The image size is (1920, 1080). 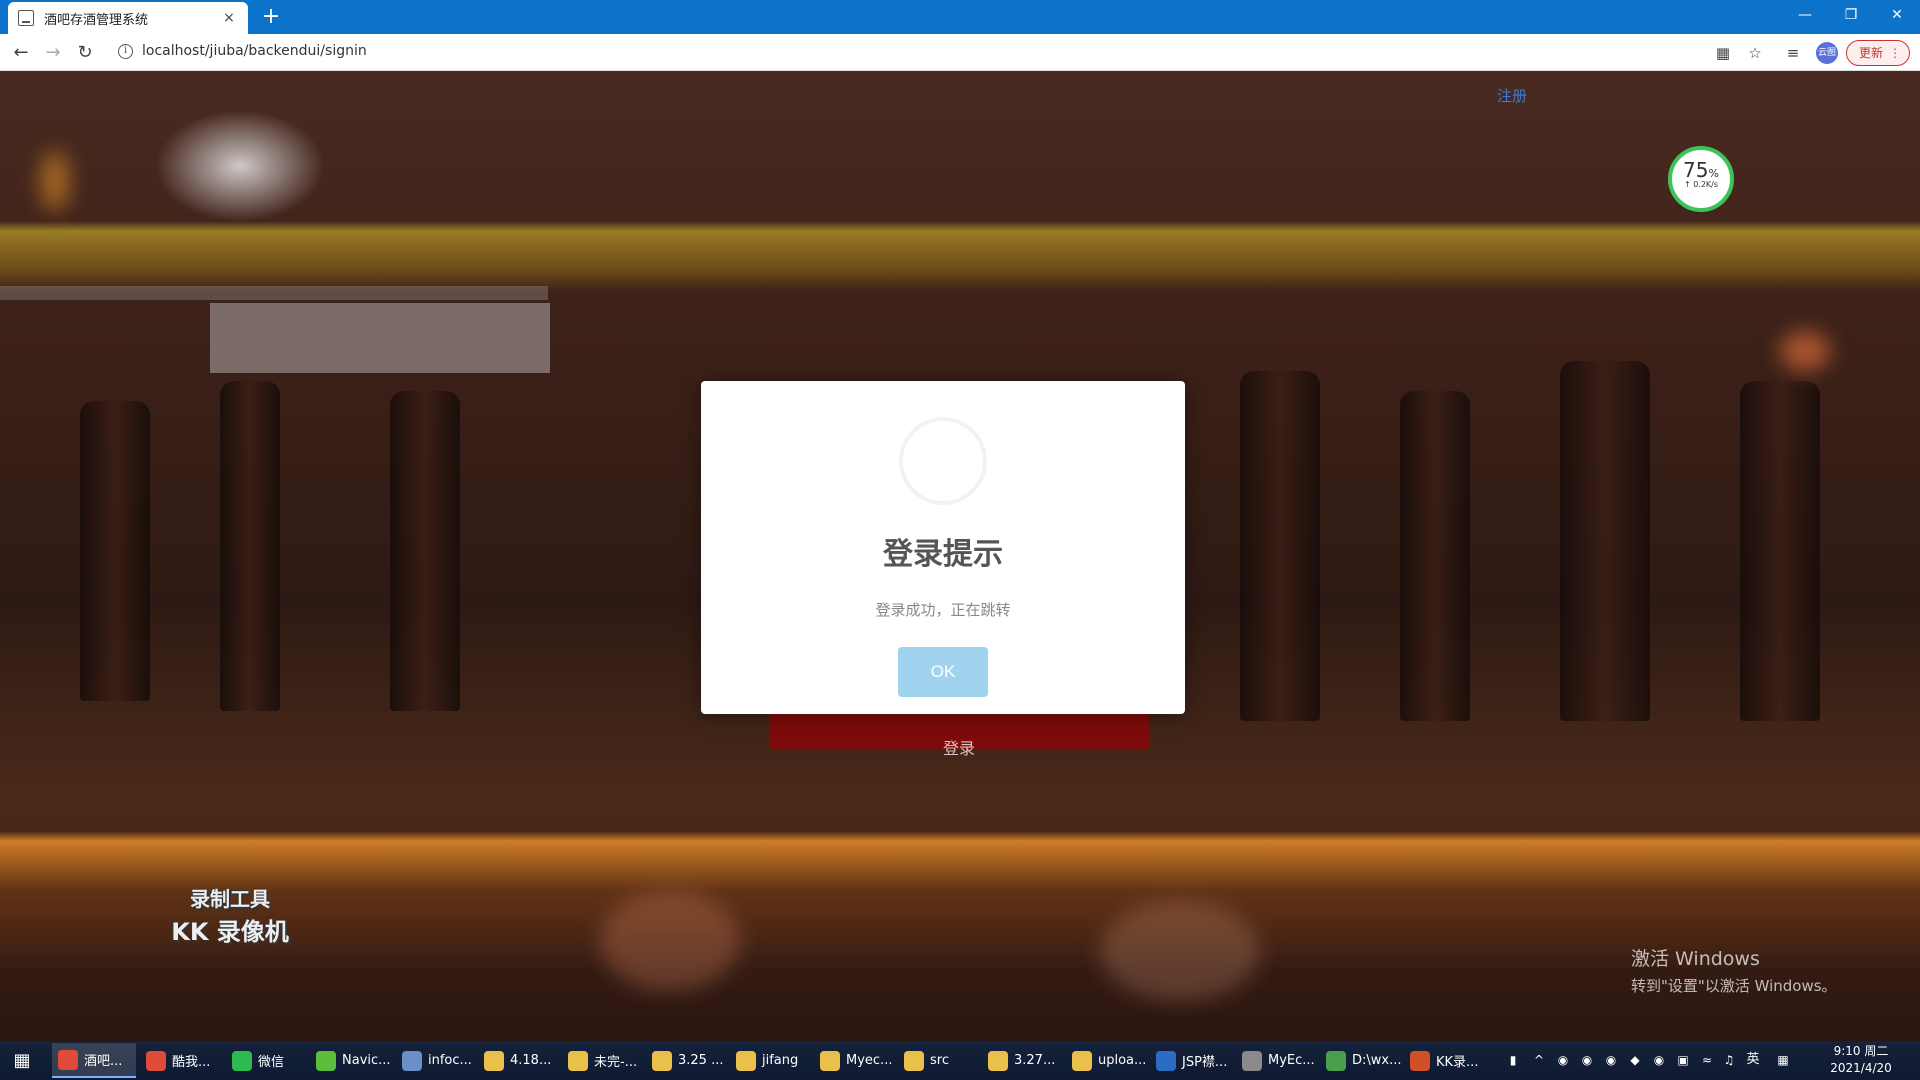 What do you see at coordinates (21, 53) in the screenshot?
I see `back-icon: ←` at bounding box center [21, 53].